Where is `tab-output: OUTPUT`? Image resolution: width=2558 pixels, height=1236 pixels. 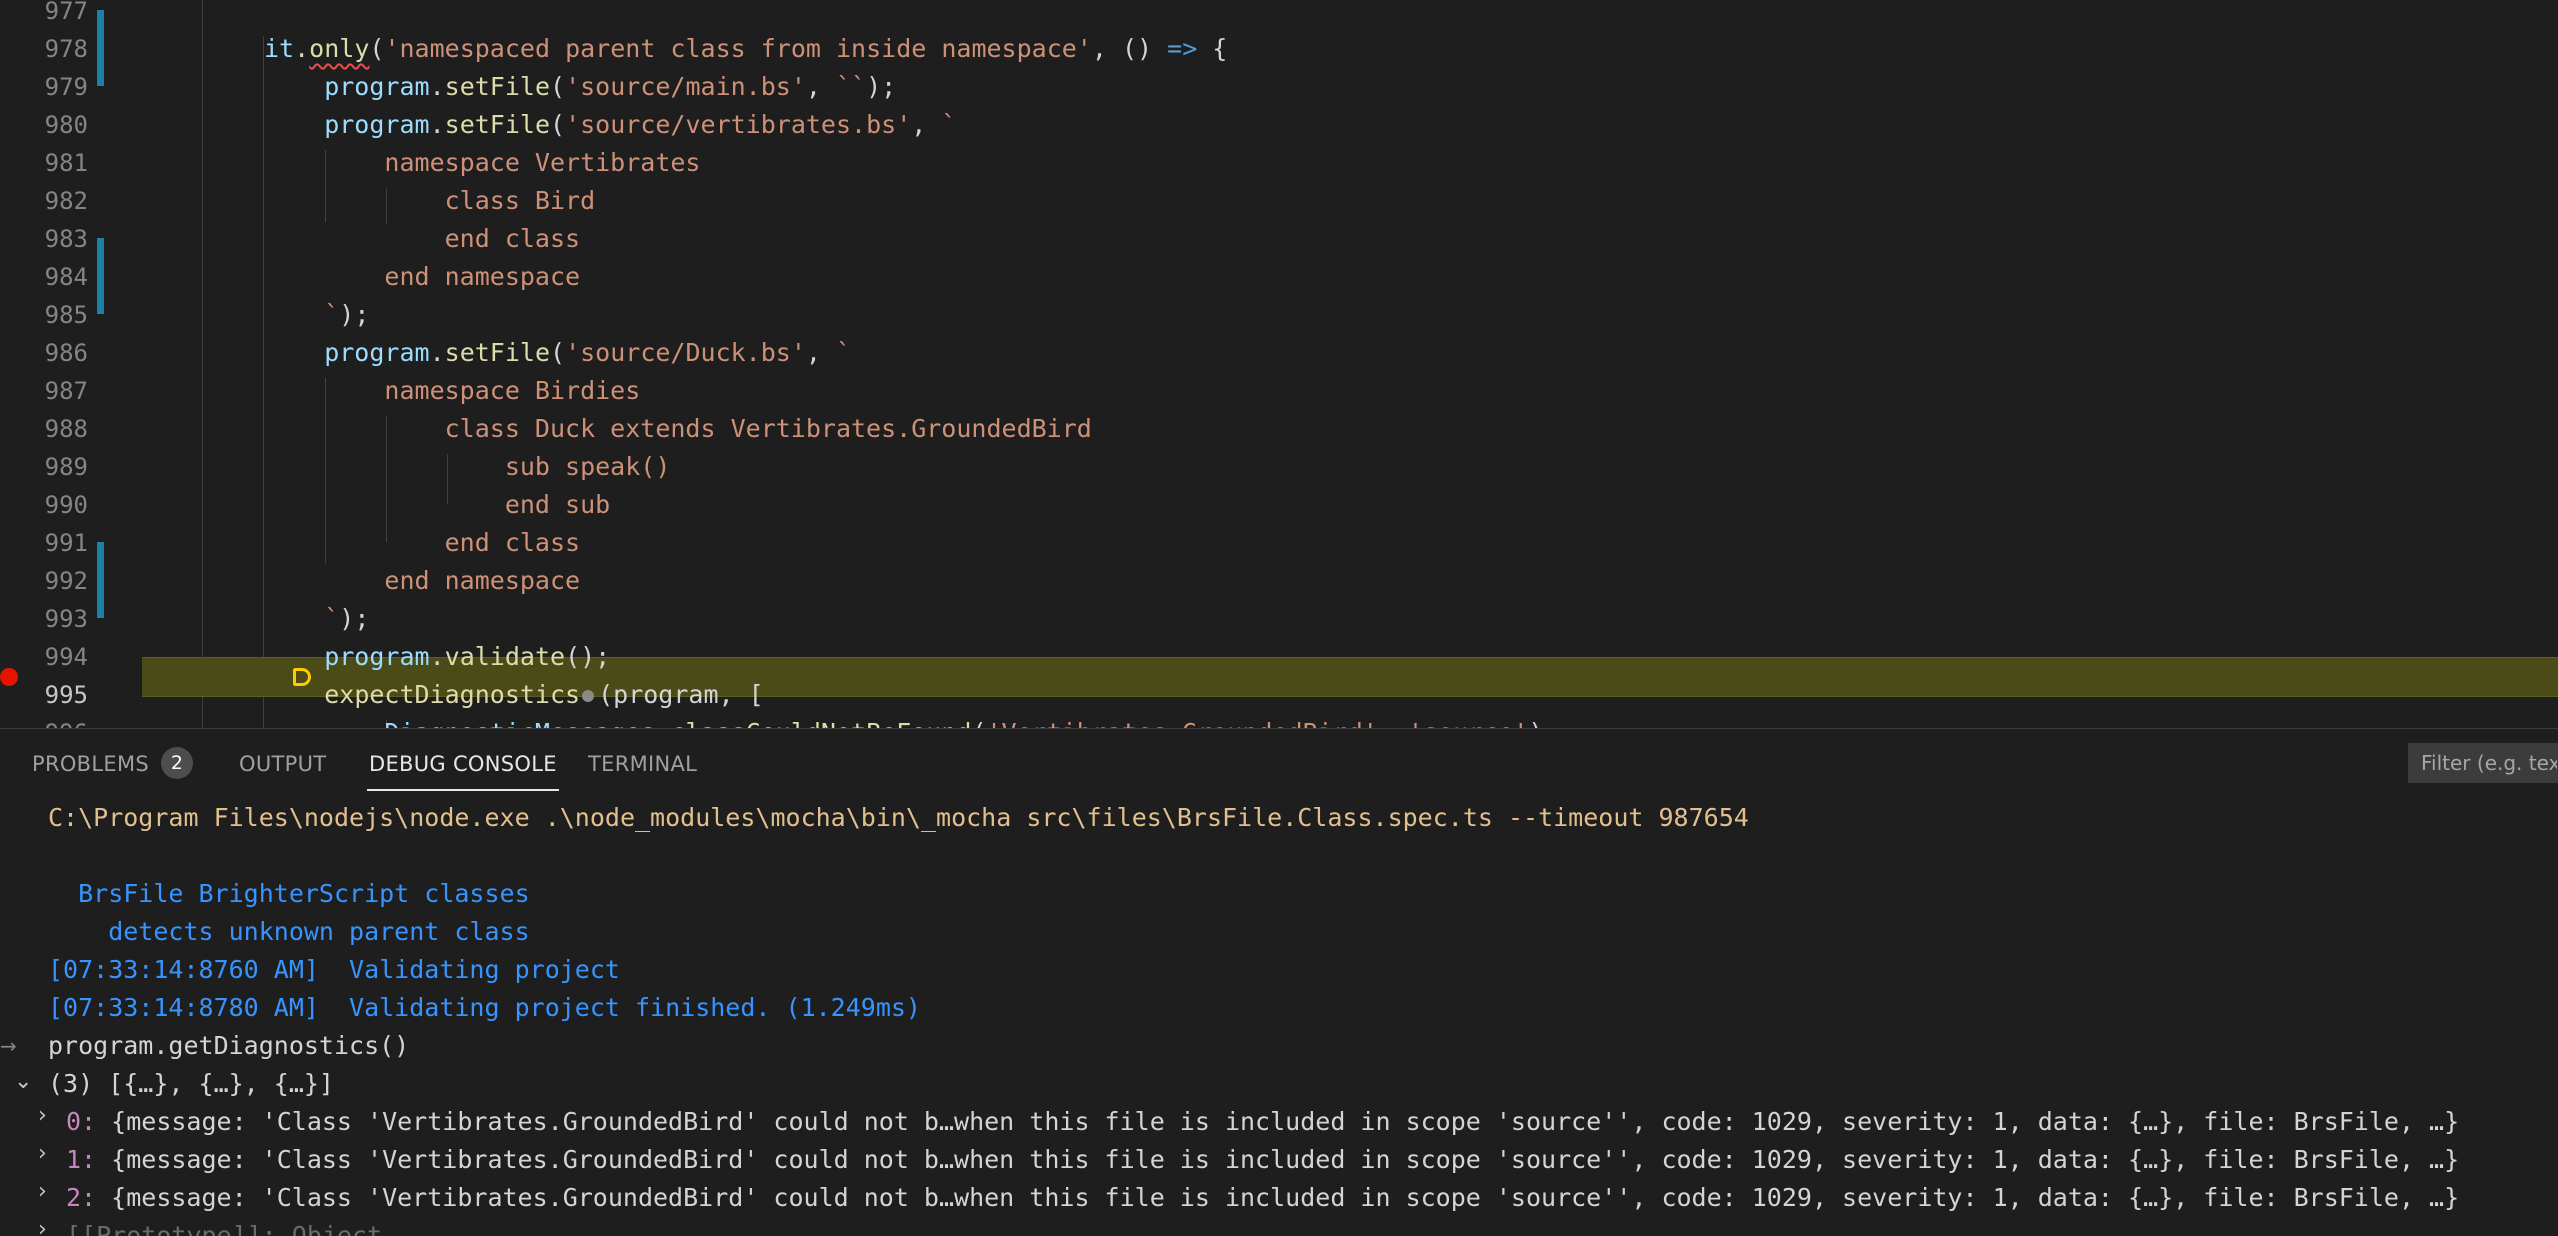 tab-output: OUTPUT is located at coordinates (282, 764).